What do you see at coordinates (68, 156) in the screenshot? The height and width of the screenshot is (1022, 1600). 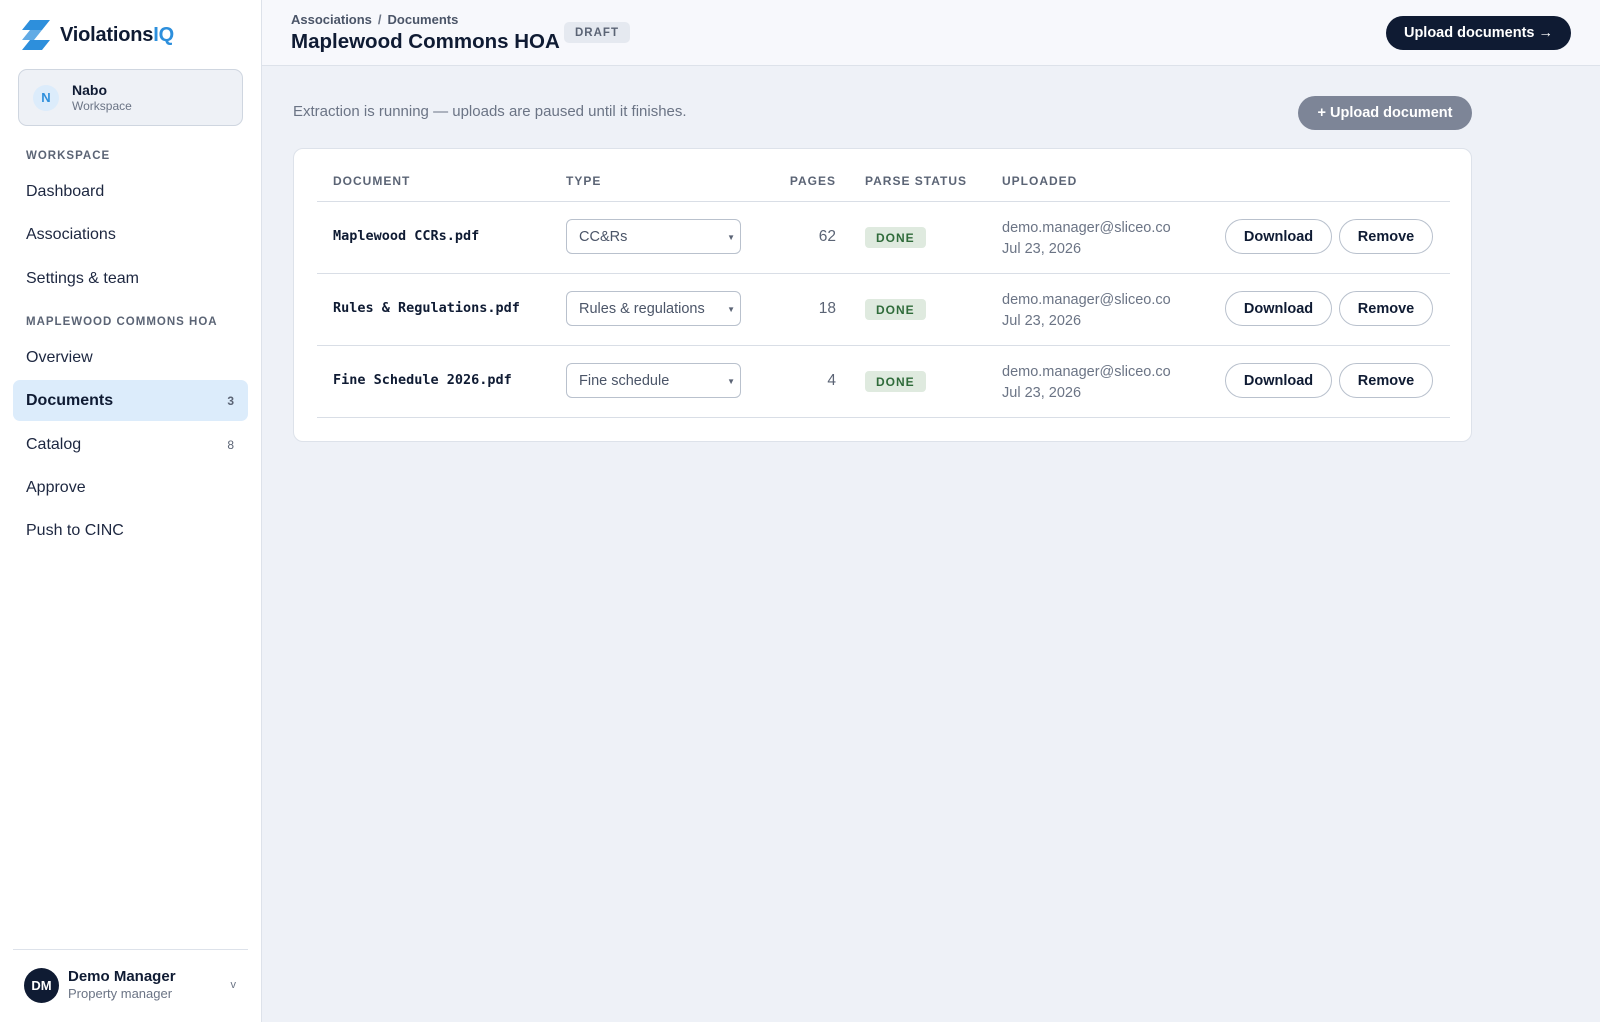 I see `nav-section-workspace: WORKSPACE` at bounding box center [68, 156].